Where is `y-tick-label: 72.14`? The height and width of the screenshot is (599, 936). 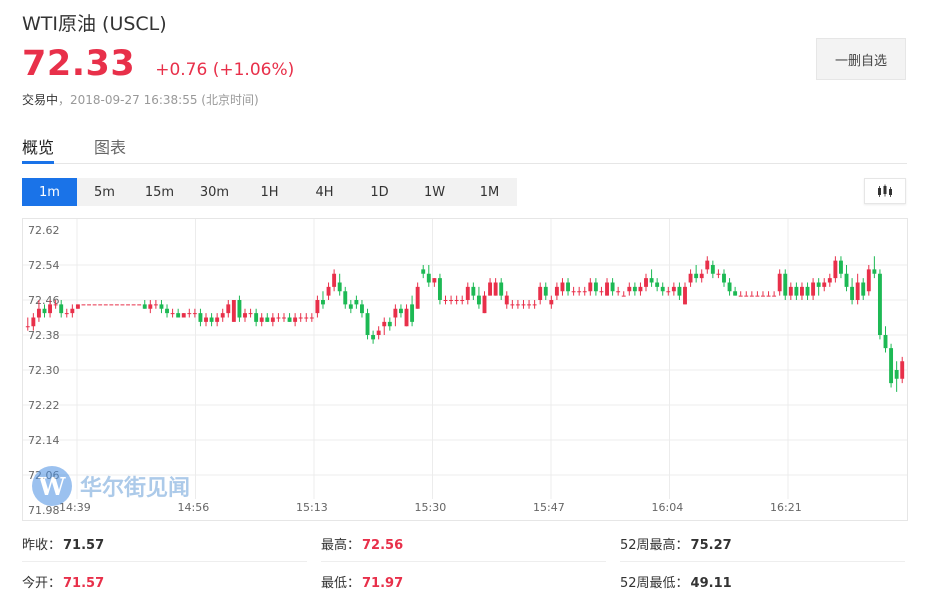 y-tick-label: 72.14 is located at coordinates (44, 440).